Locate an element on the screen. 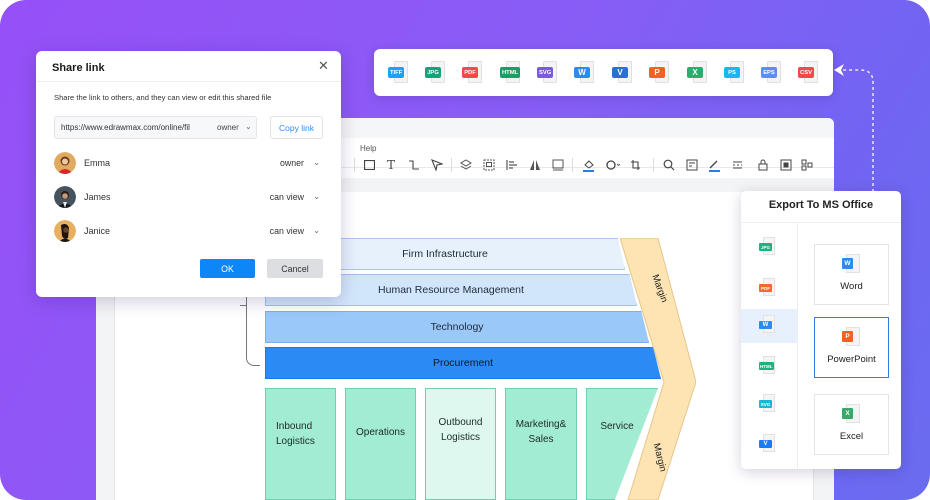 Image resolution: width=930 pixels, height=500 pixels. text-icon: T is located at coordinates (391, 165).